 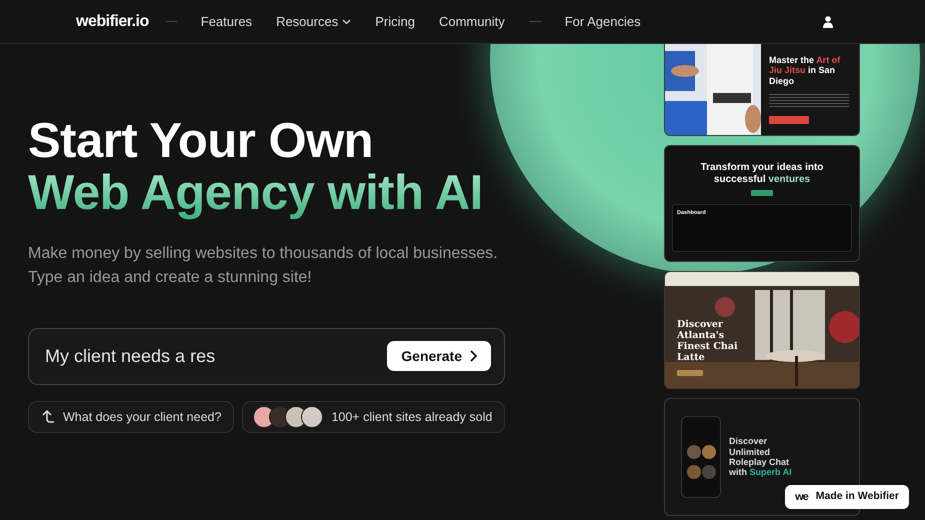 I want to click on chevron-right-icon, so click(x=473, y=356).